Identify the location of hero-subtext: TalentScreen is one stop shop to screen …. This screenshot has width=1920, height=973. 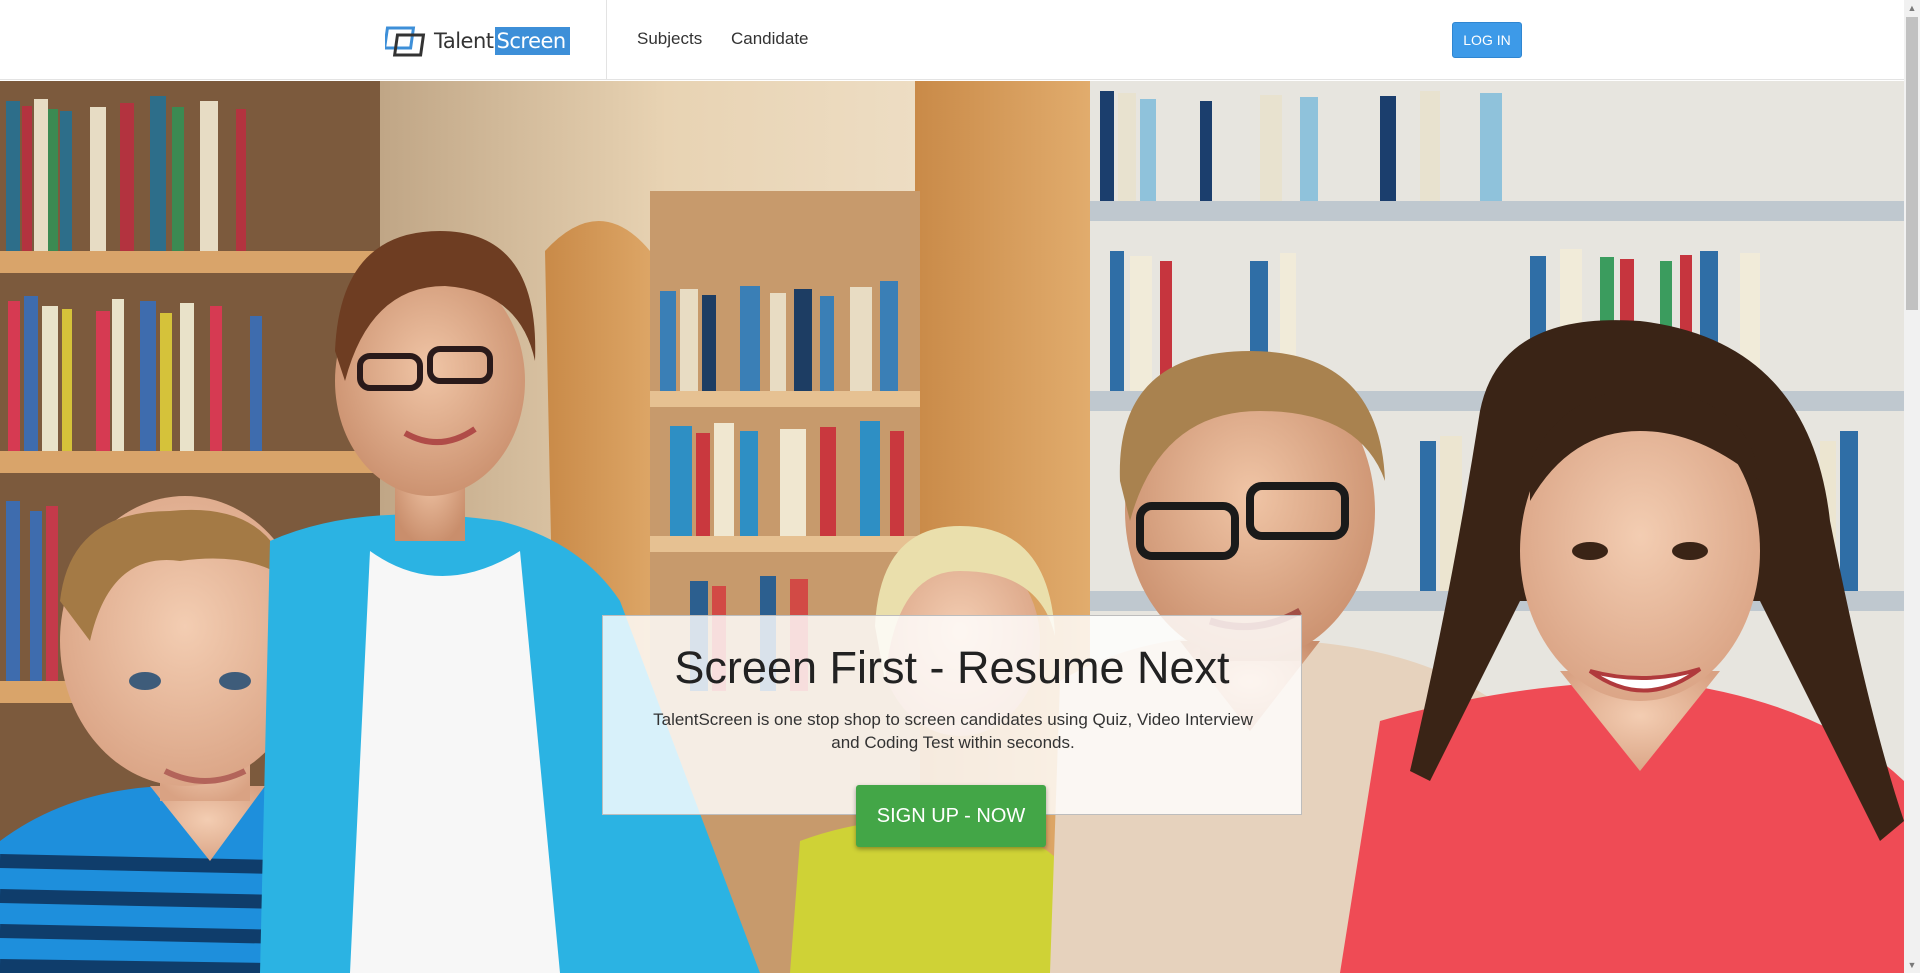
(953, 731).